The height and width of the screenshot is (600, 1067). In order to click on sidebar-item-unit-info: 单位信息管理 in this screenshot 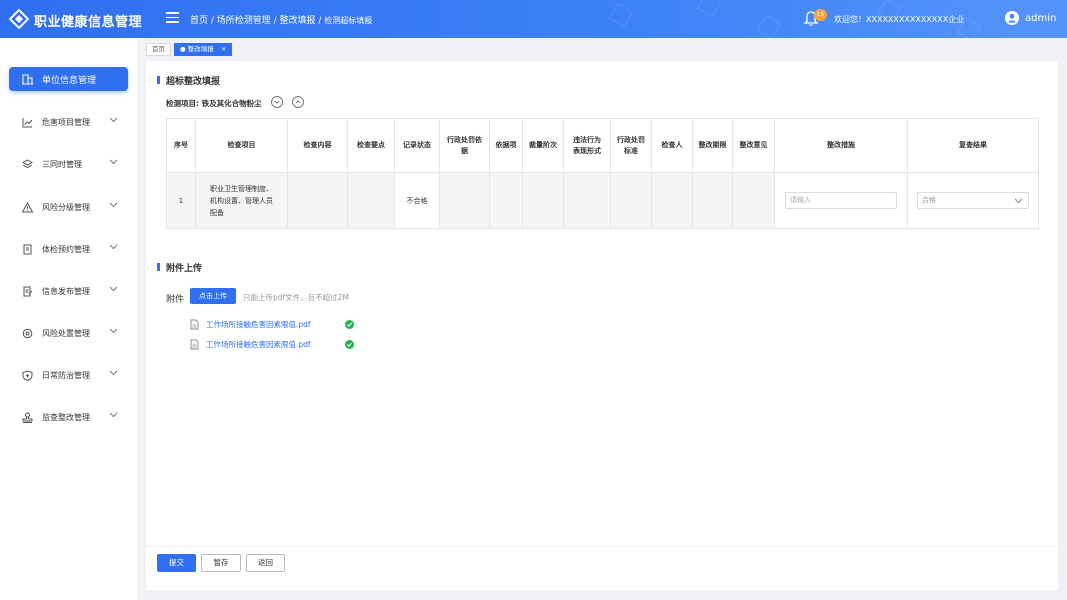, I will do `click(68, 79)`.